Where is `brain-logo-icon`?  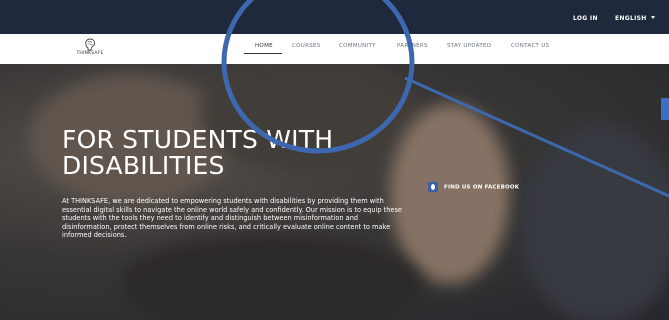
brain-logo-icon is located at coordinates (90, 44).